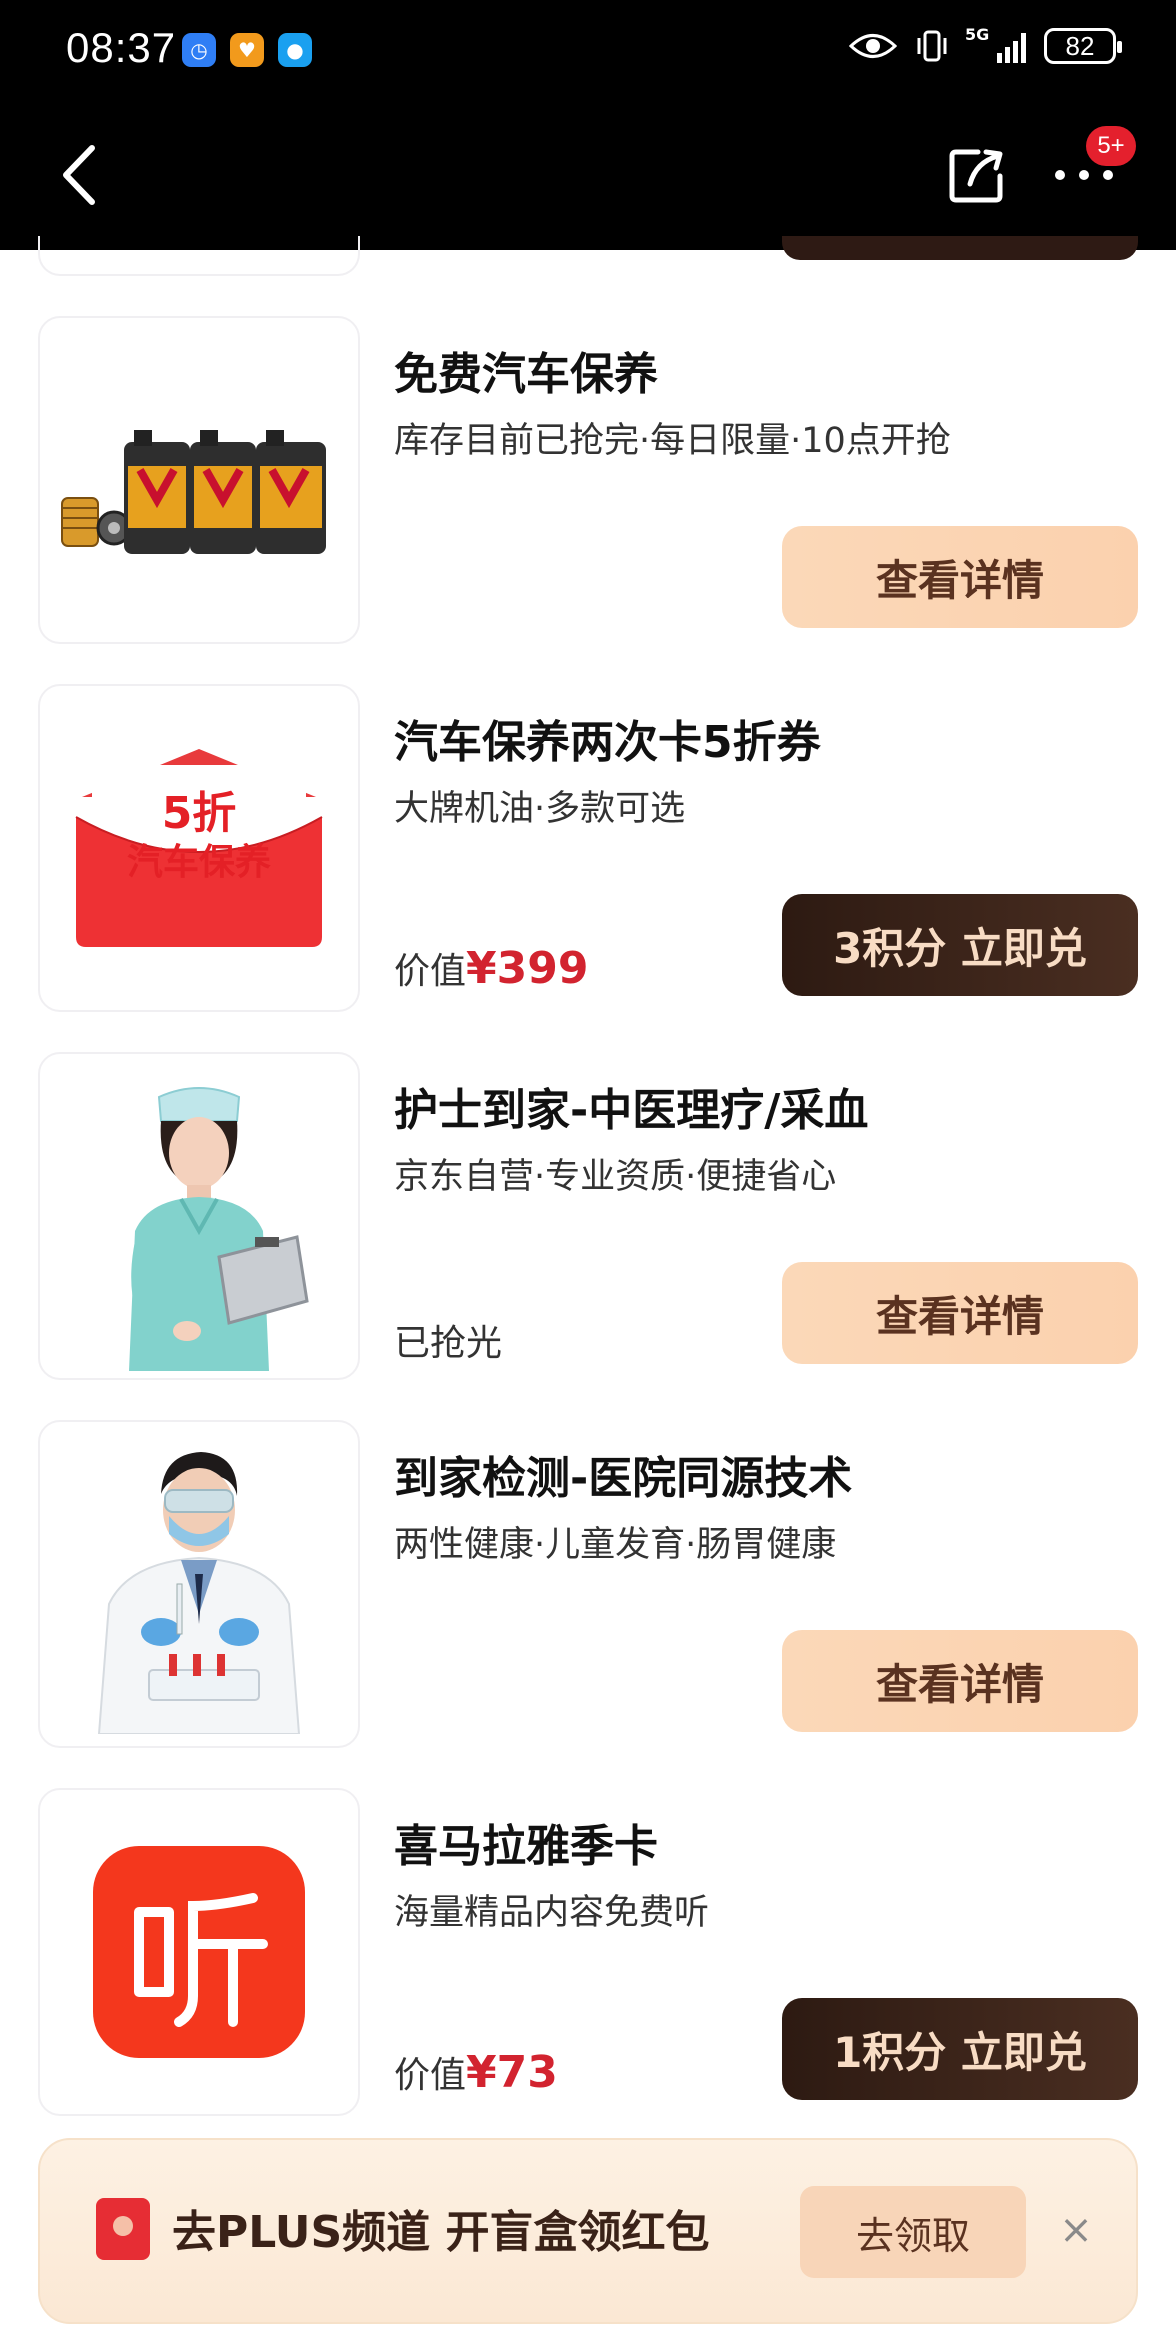 This screenshot has height=2325, width=1176. What do you see at coordinates (960, 248) in the screenshot?
I see `partial-card-button` at bounding box center [960, 248].